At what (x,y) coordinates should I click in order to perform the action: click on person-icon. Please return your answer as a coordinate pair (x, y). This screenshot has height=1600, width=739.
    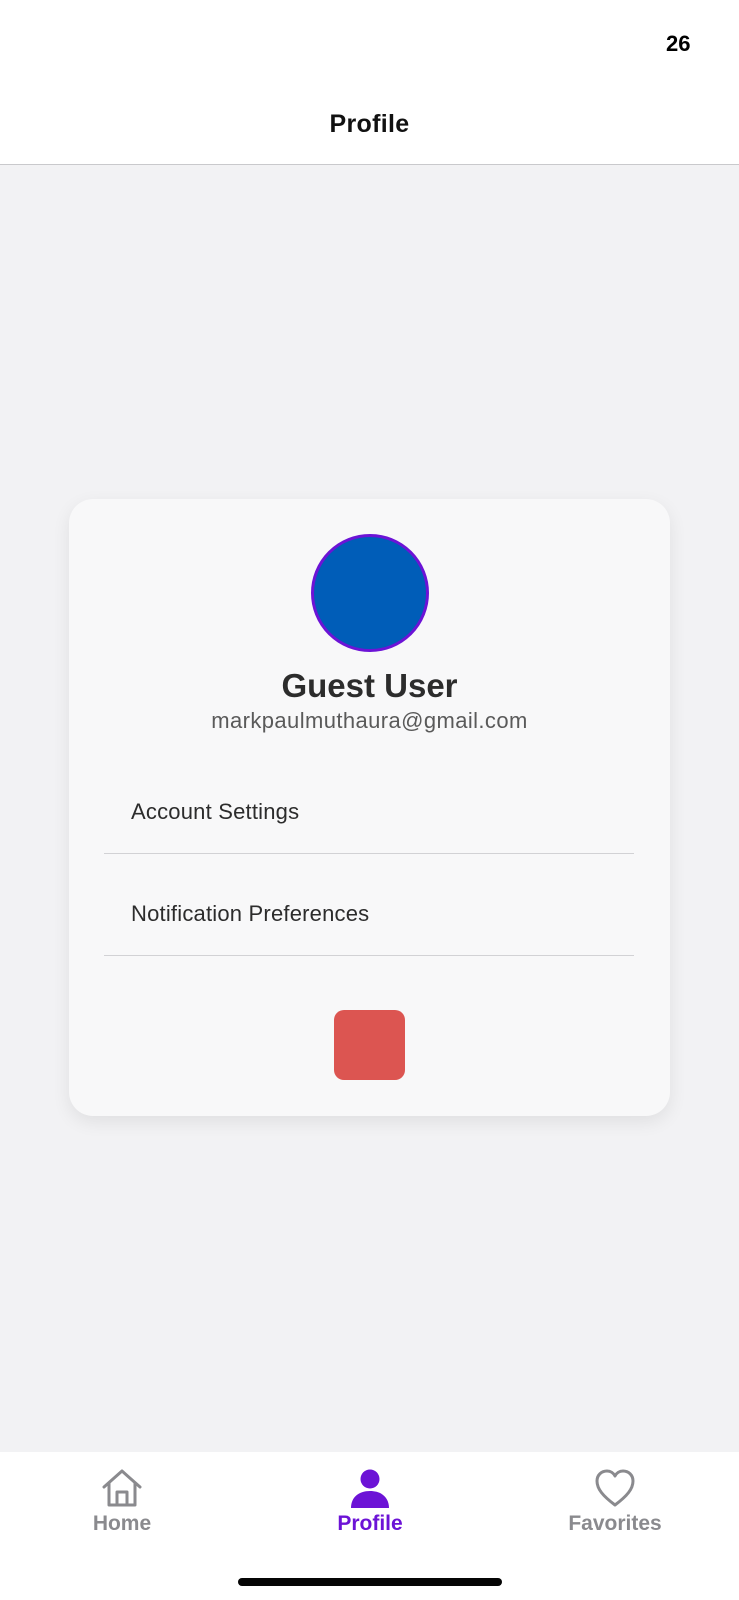
    Looking at the image, I should click on (370, 1488).